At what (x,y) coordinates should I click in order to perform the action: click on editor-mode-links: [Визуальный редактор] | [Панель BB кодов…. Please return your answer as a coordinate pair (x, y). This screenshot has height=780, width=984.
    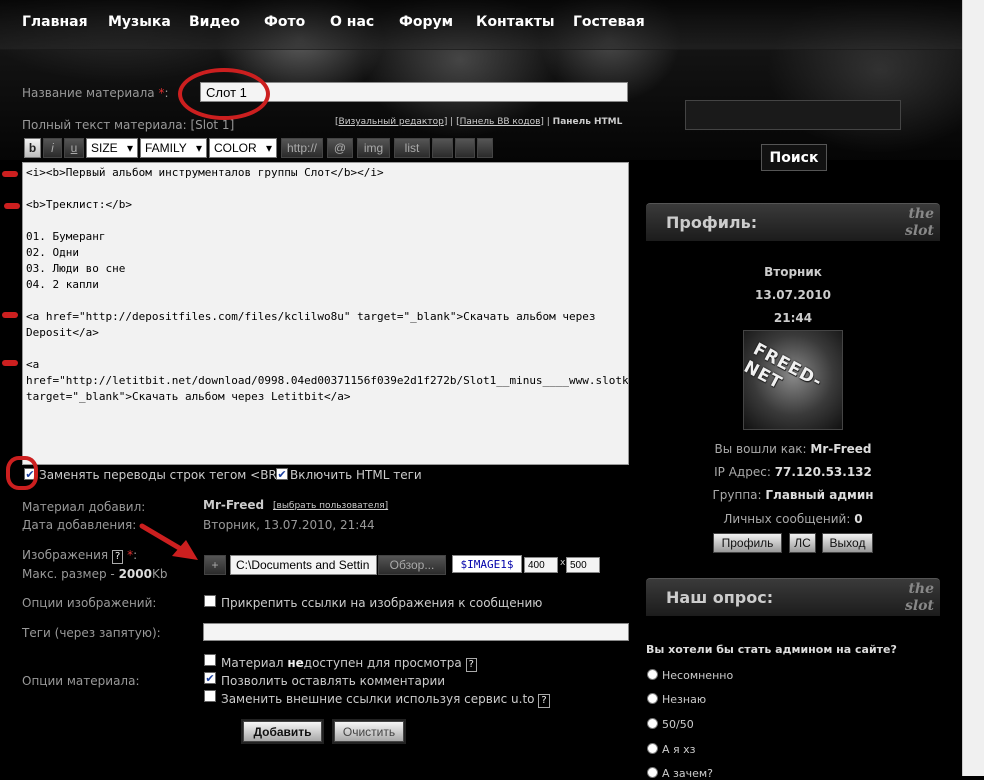
    Looking at the image, I should click on (479, 122).